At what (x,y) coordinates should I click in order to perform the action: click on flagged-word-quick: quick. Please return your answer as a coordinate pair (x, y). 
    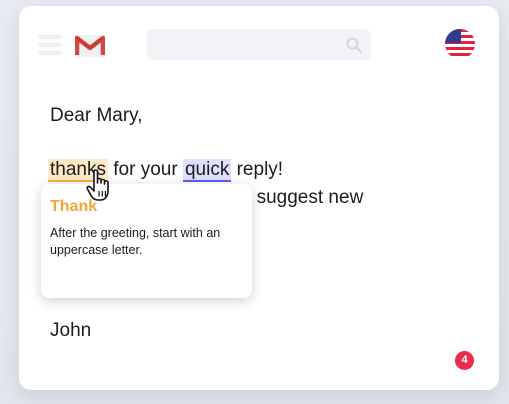
    Looking at the image, I should click on (207, 170).